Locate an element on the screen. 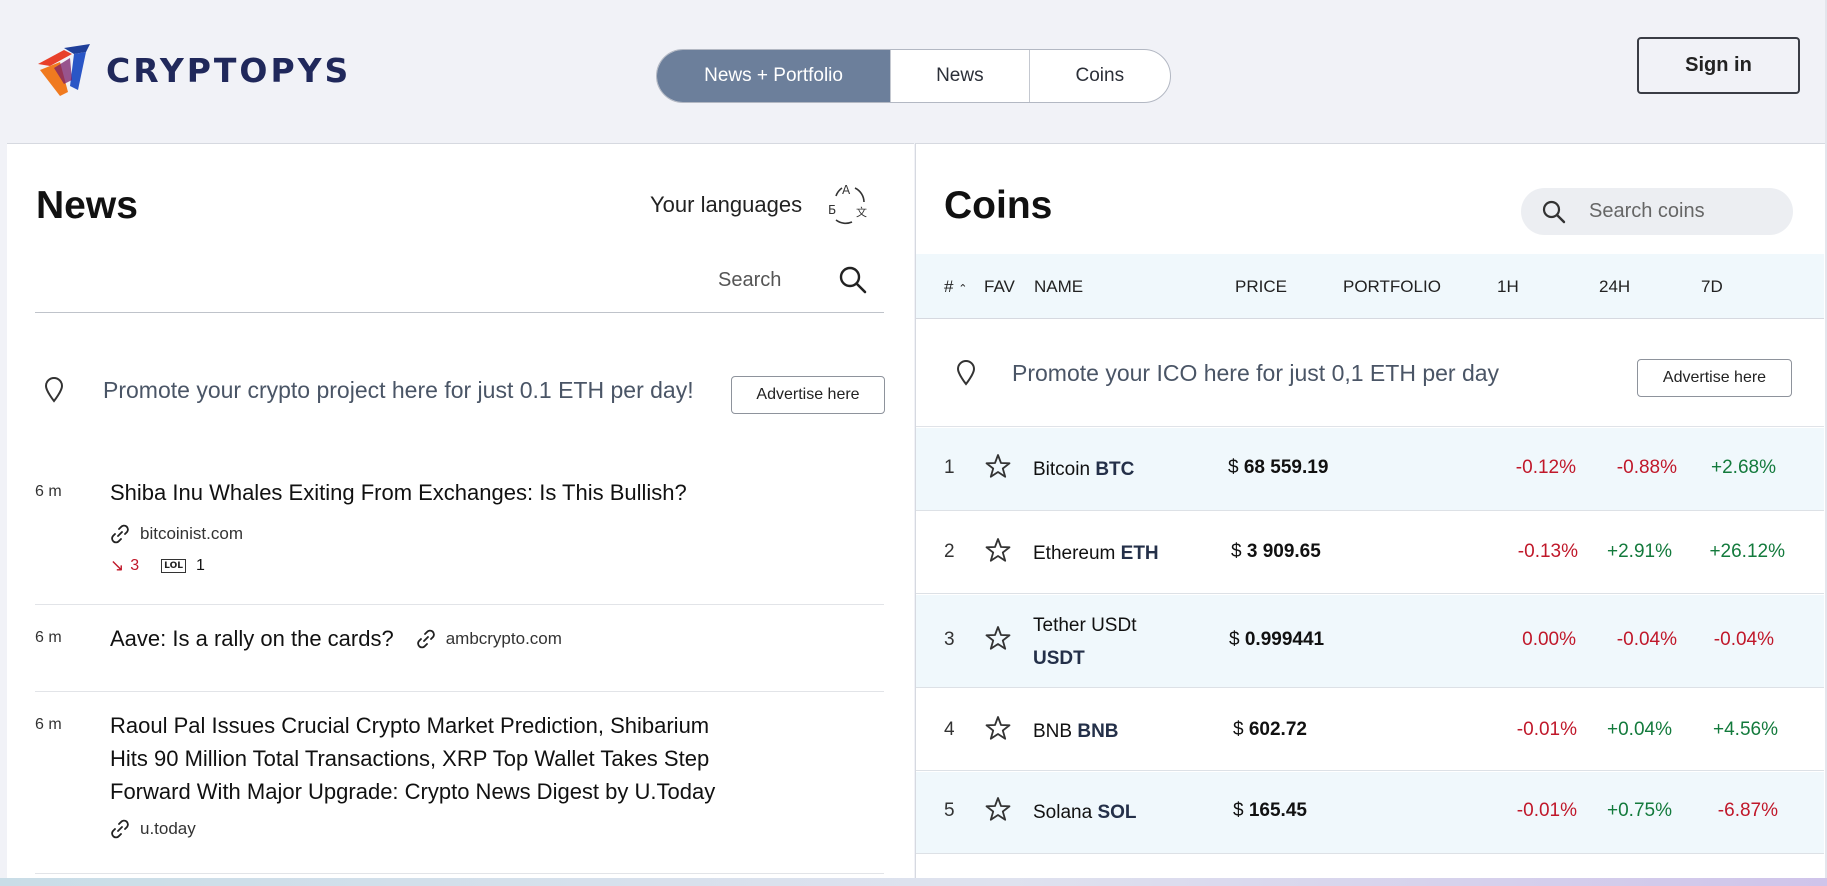 The image size is (1827, 886). coins-advertise-button: Advertise here is located at coordinates (1714, 378).